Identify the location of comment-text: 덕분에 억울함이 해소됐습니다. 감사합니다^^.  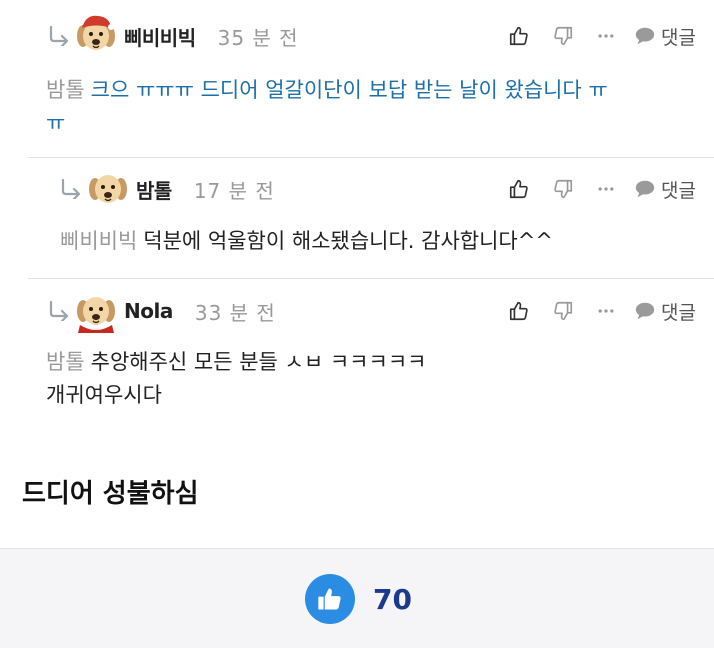
(348, 241).